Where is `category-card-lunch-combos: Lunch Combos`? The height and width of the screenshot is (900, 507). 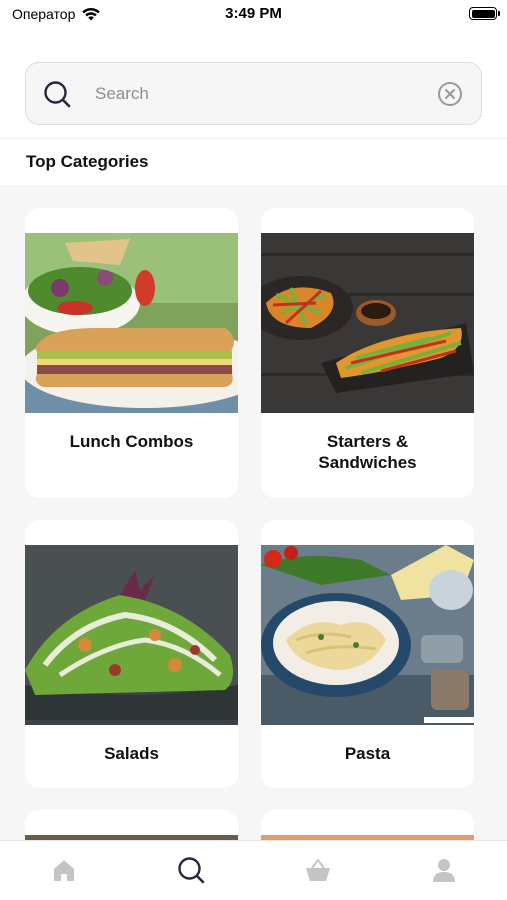 category-card-lunch-combos: Lunch Combos is located at coordinates (131, 353).